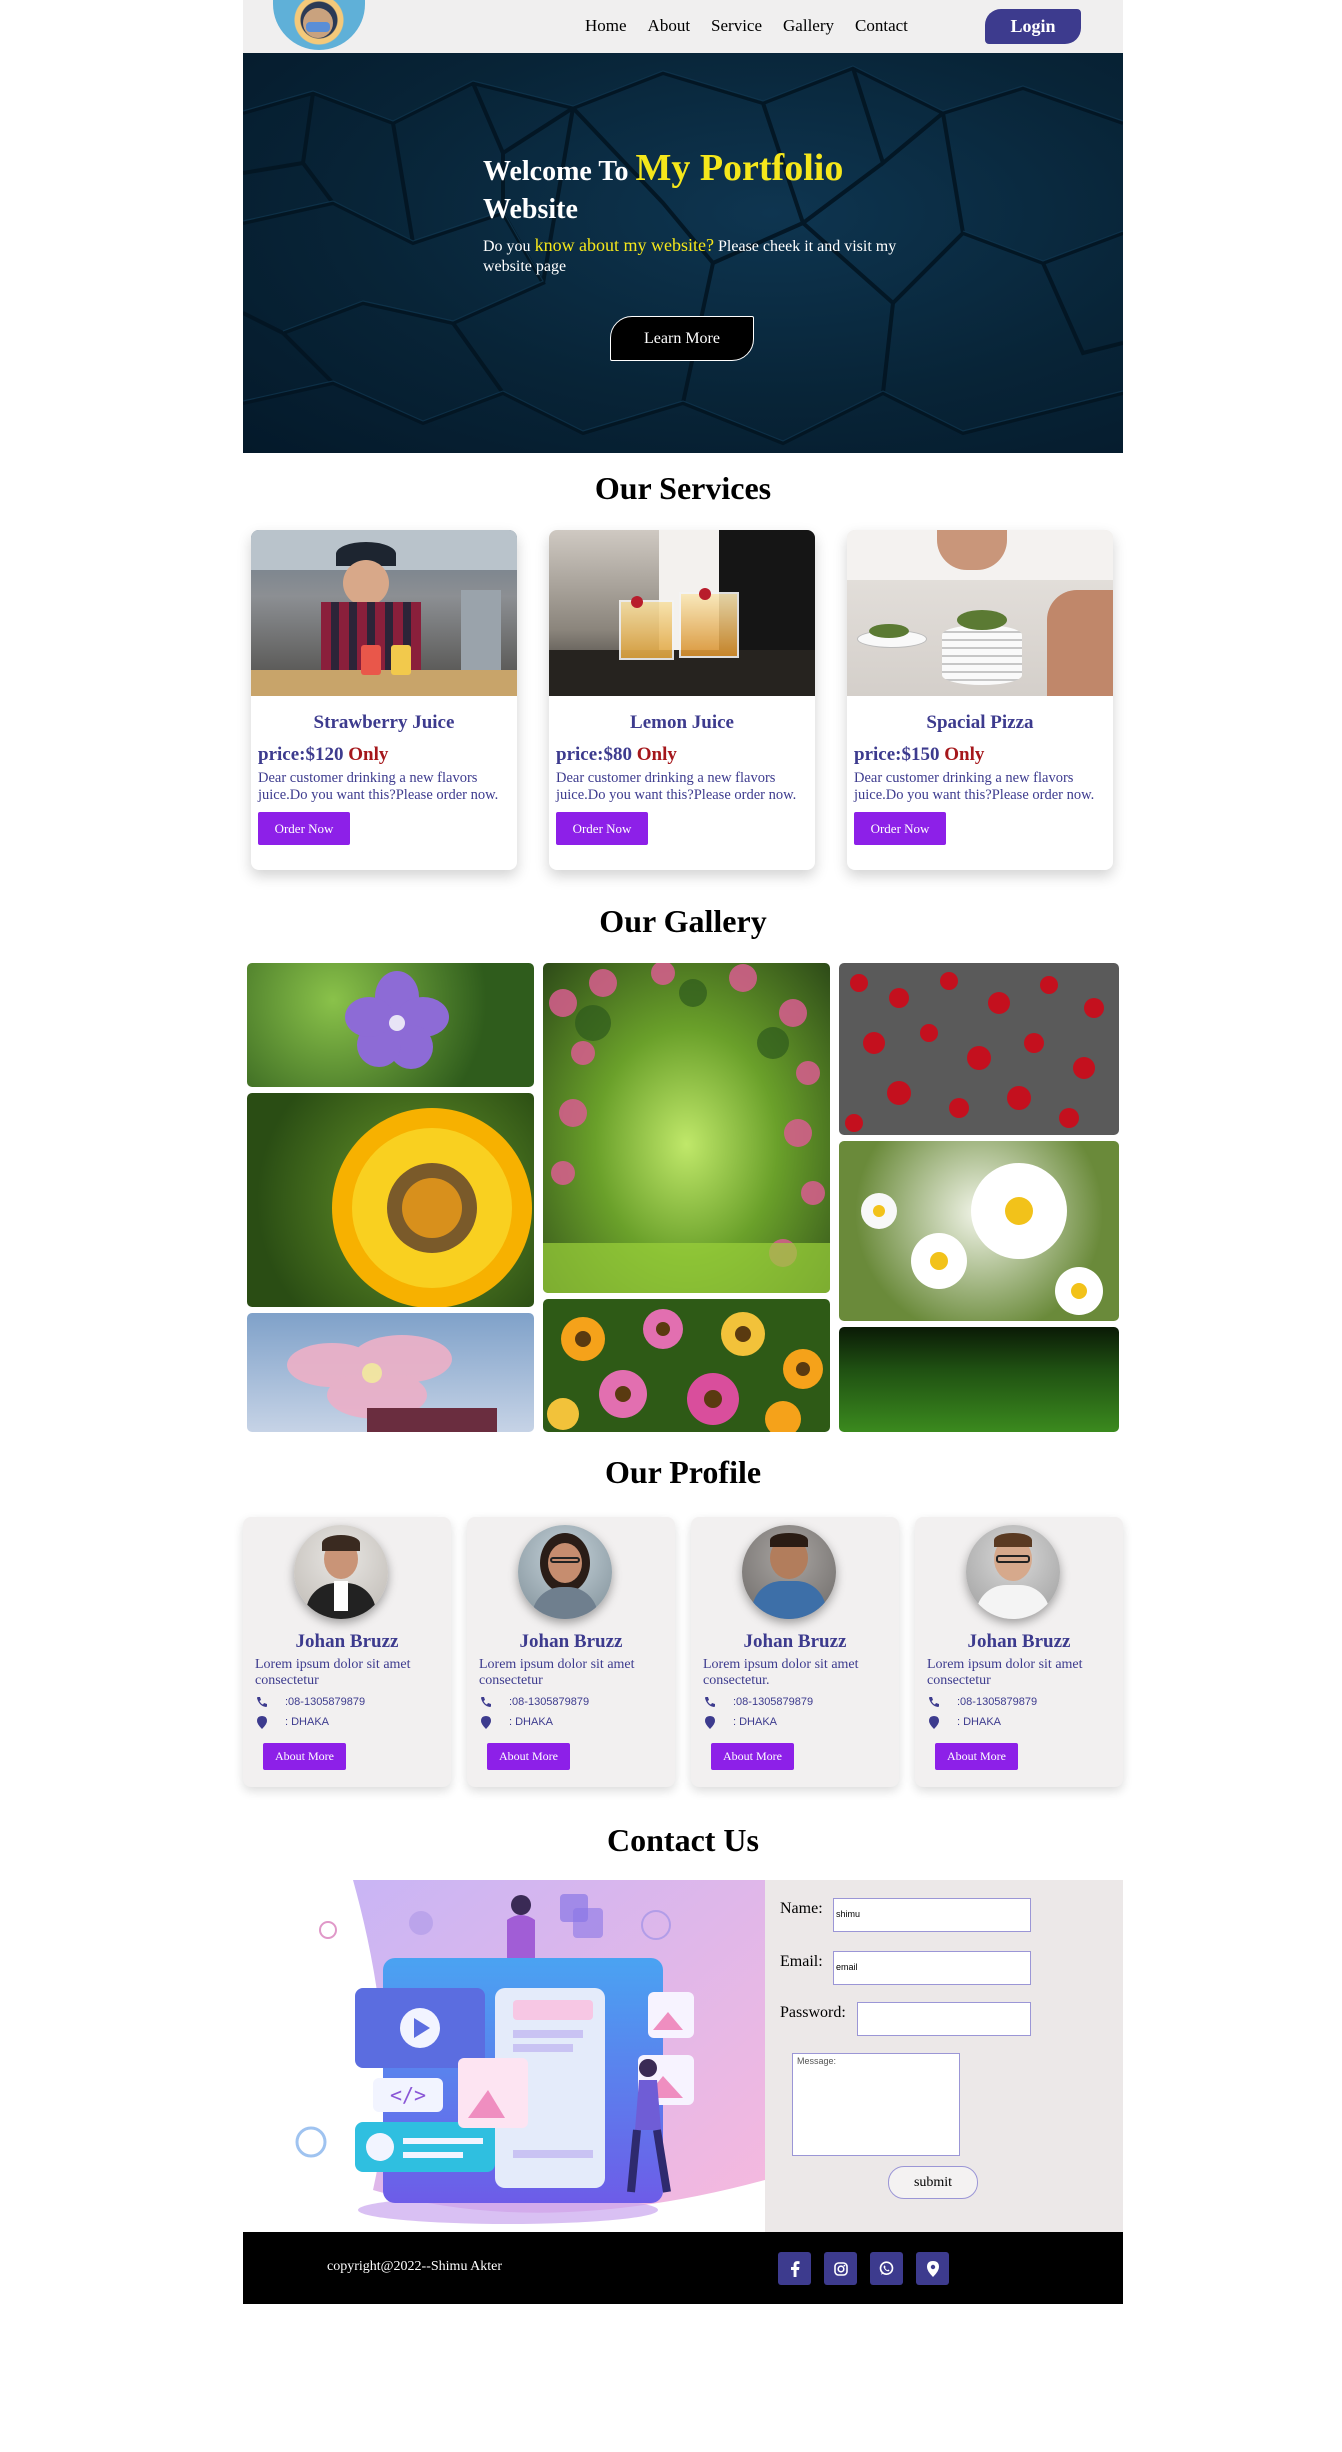 The height and width of the screenshot is (2452, 1342). What do you see at coordinates (606, 26) in the screenshot?
I see `nav-home: Home` at bounding box center [606, 26].